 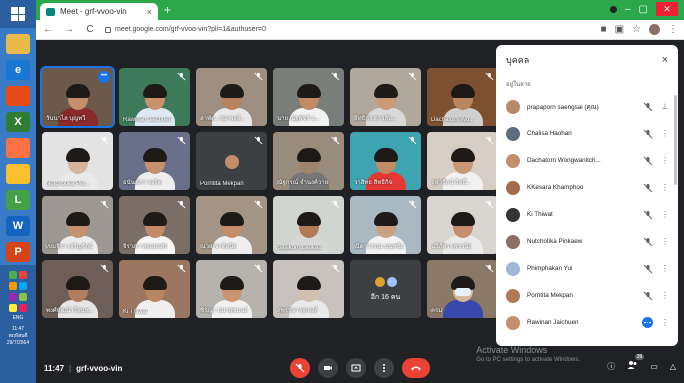 What do you see at coordinates (587, 214) in the screenshot?
I see `people-list-item: Ki Thiwat ⋮` at bounding box center [587, 214].